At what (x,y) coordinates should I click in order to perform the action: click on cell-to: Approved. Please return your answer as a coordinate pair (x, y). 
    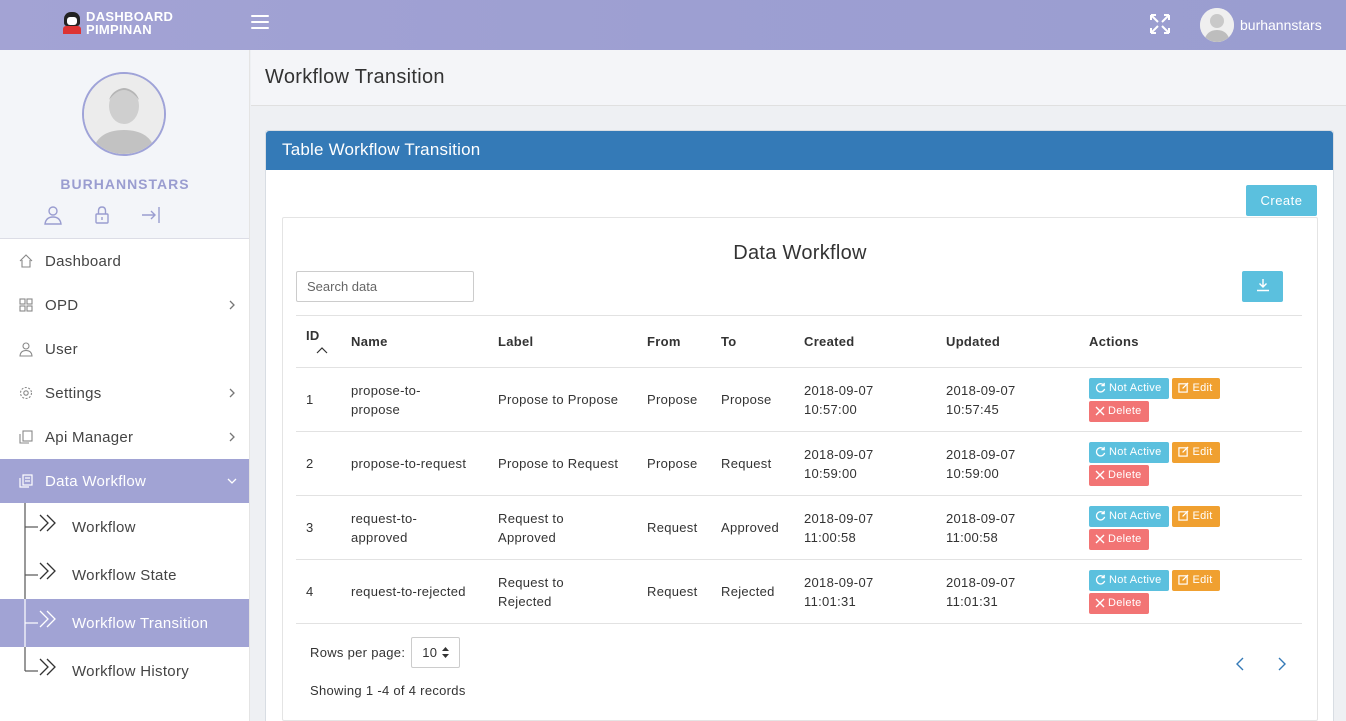
    Looking at the image, I should click on (752, 527).